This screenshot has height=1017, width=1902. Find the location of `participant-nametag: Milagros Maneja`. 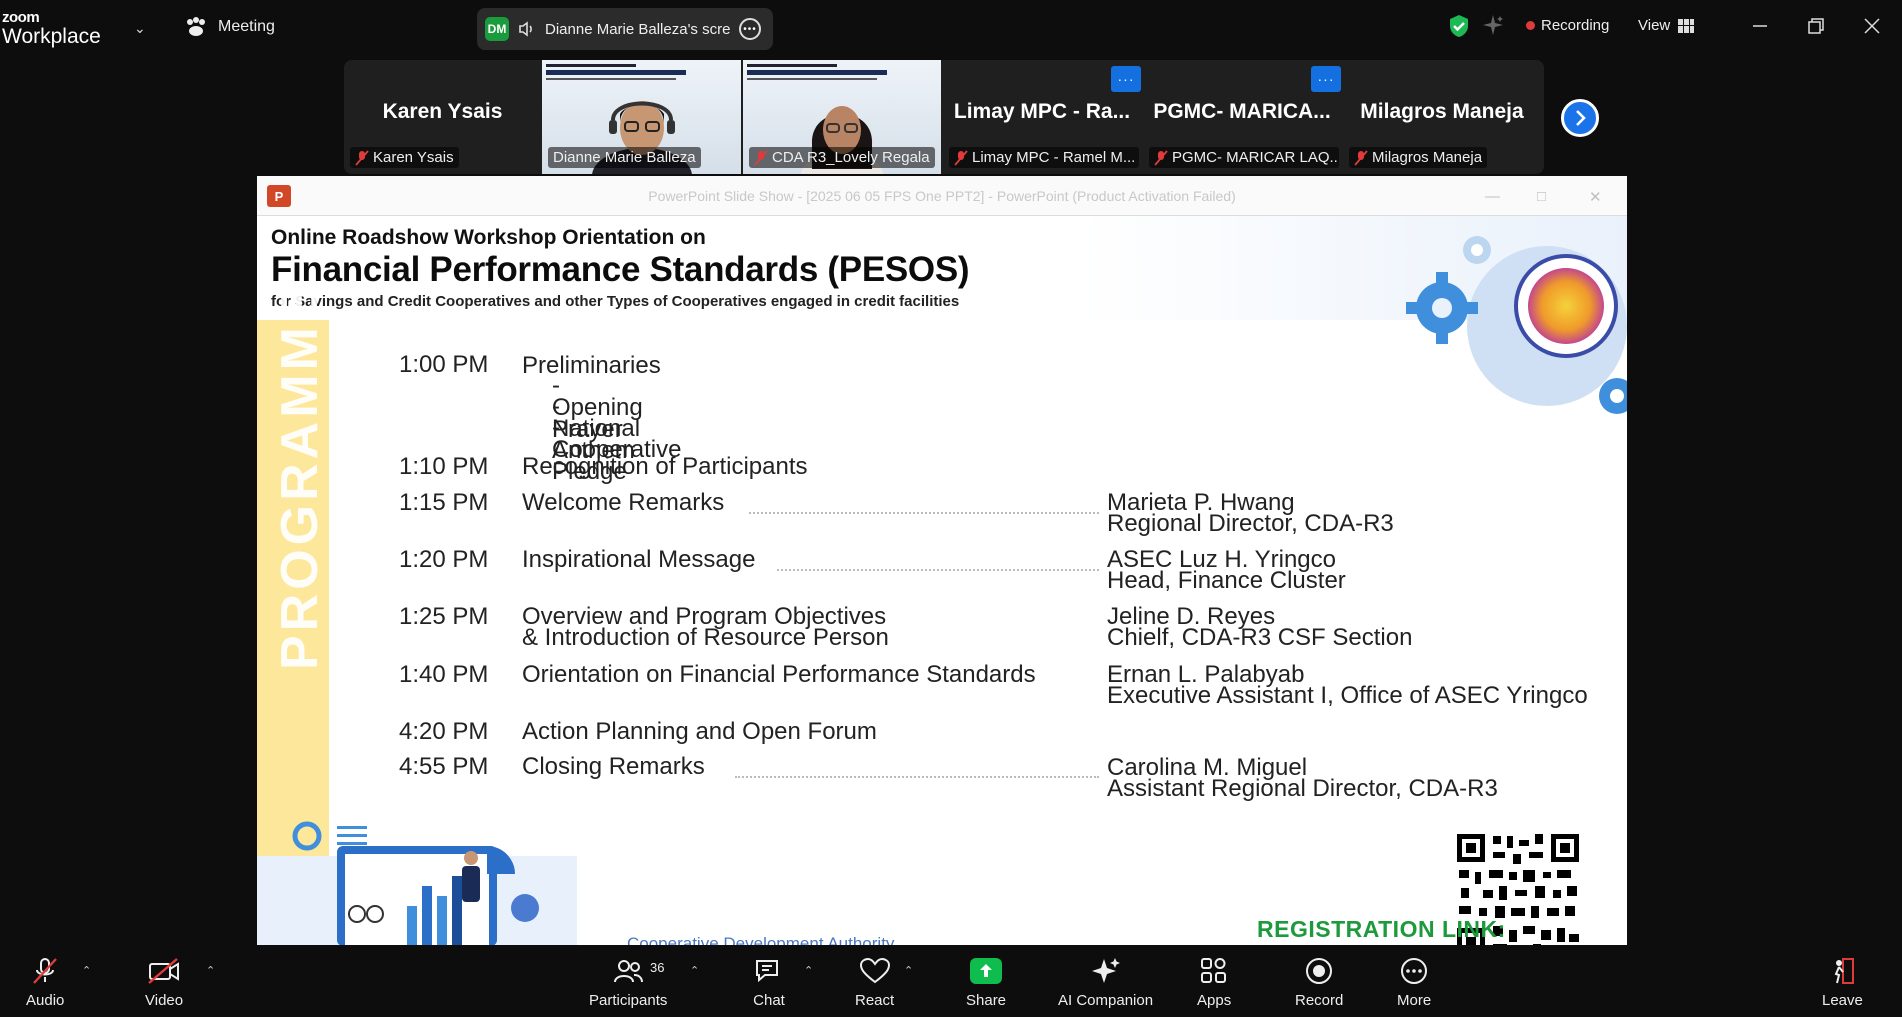

participant-nametag: Milagros Maneja is located at coordinates (1418, 157).